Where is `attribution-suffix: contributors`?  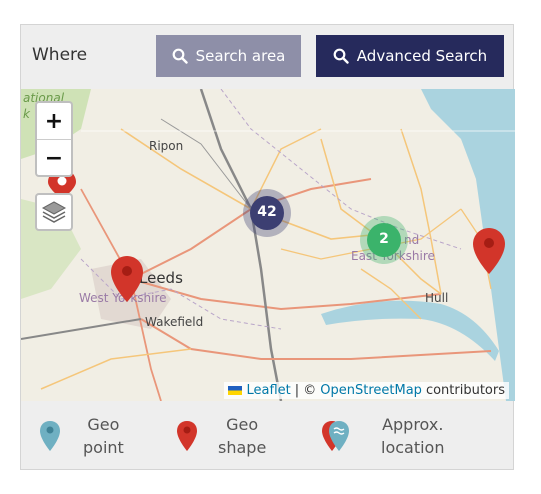 attribution-suffix: contributors is located at coordinates (465, 390).